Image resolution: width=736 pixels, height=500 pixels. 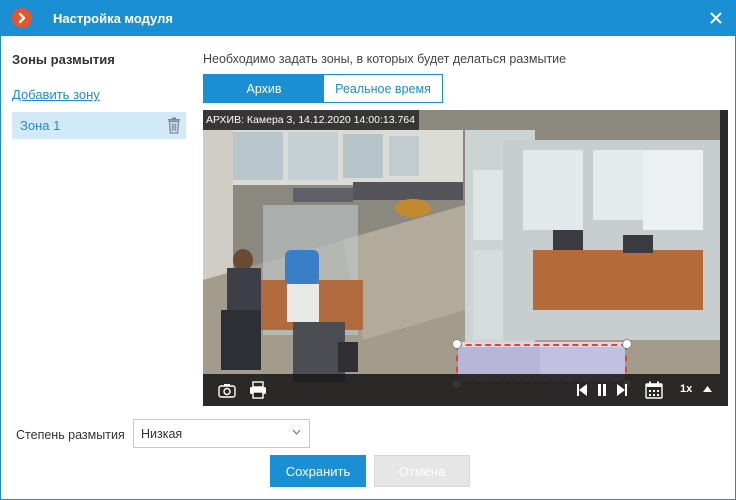 I want to click on save-button: Сохранить, so click(x=318, y=471).